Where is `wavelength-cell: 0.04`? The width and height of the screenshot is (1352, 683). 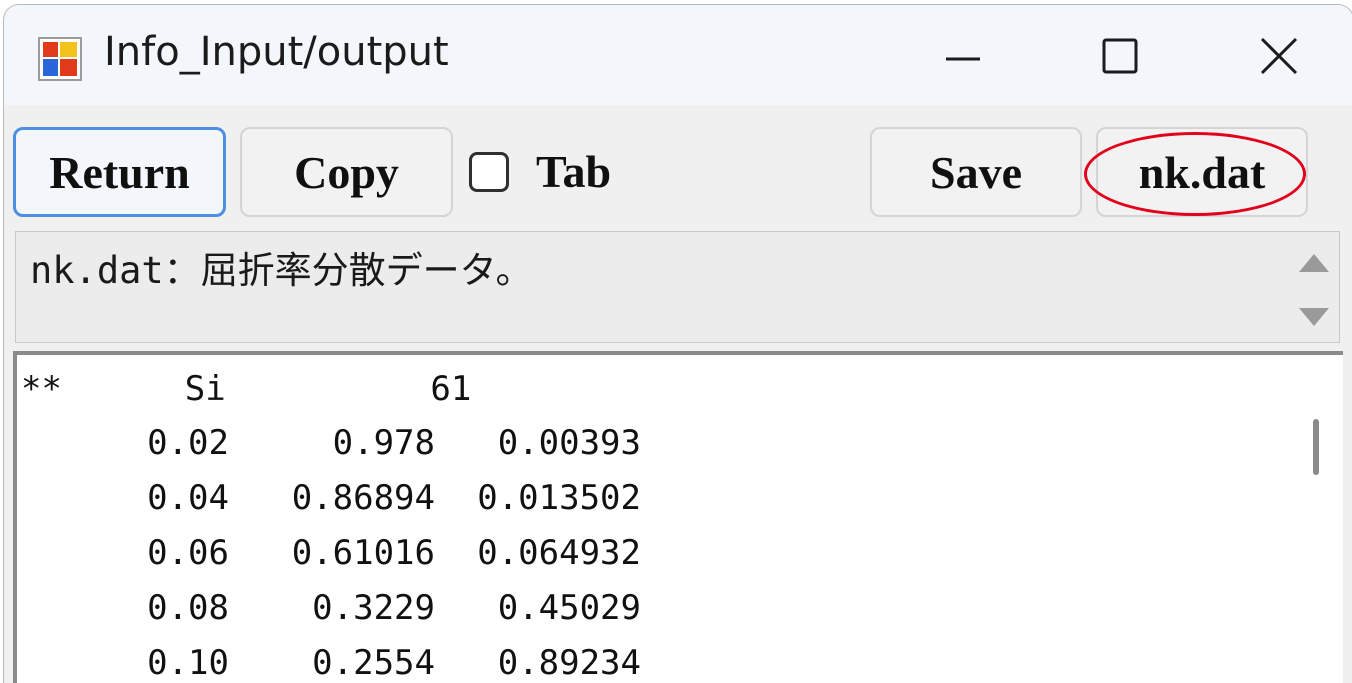 wavelength-cell: 0.04 is located at coordinates (188, 498).